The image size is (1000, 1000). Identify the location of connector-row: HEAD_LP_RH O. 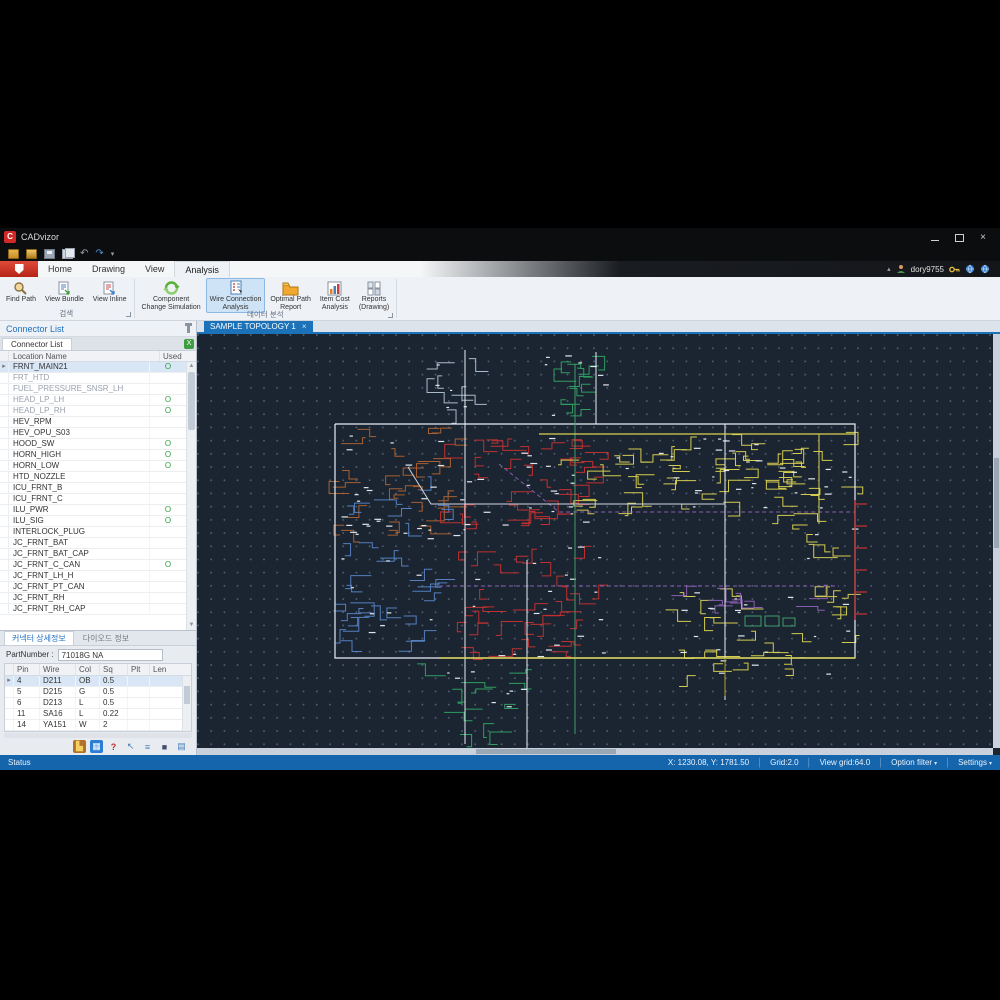
(93, 411).